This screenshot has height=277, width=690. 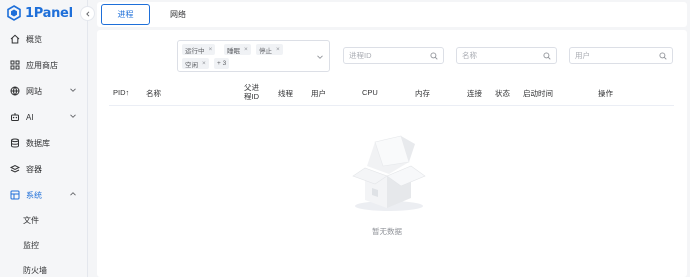 What do you see at coordinates (15, 117) in the screenshot?
I see `robot-icon` at bounding box center [15, 117].